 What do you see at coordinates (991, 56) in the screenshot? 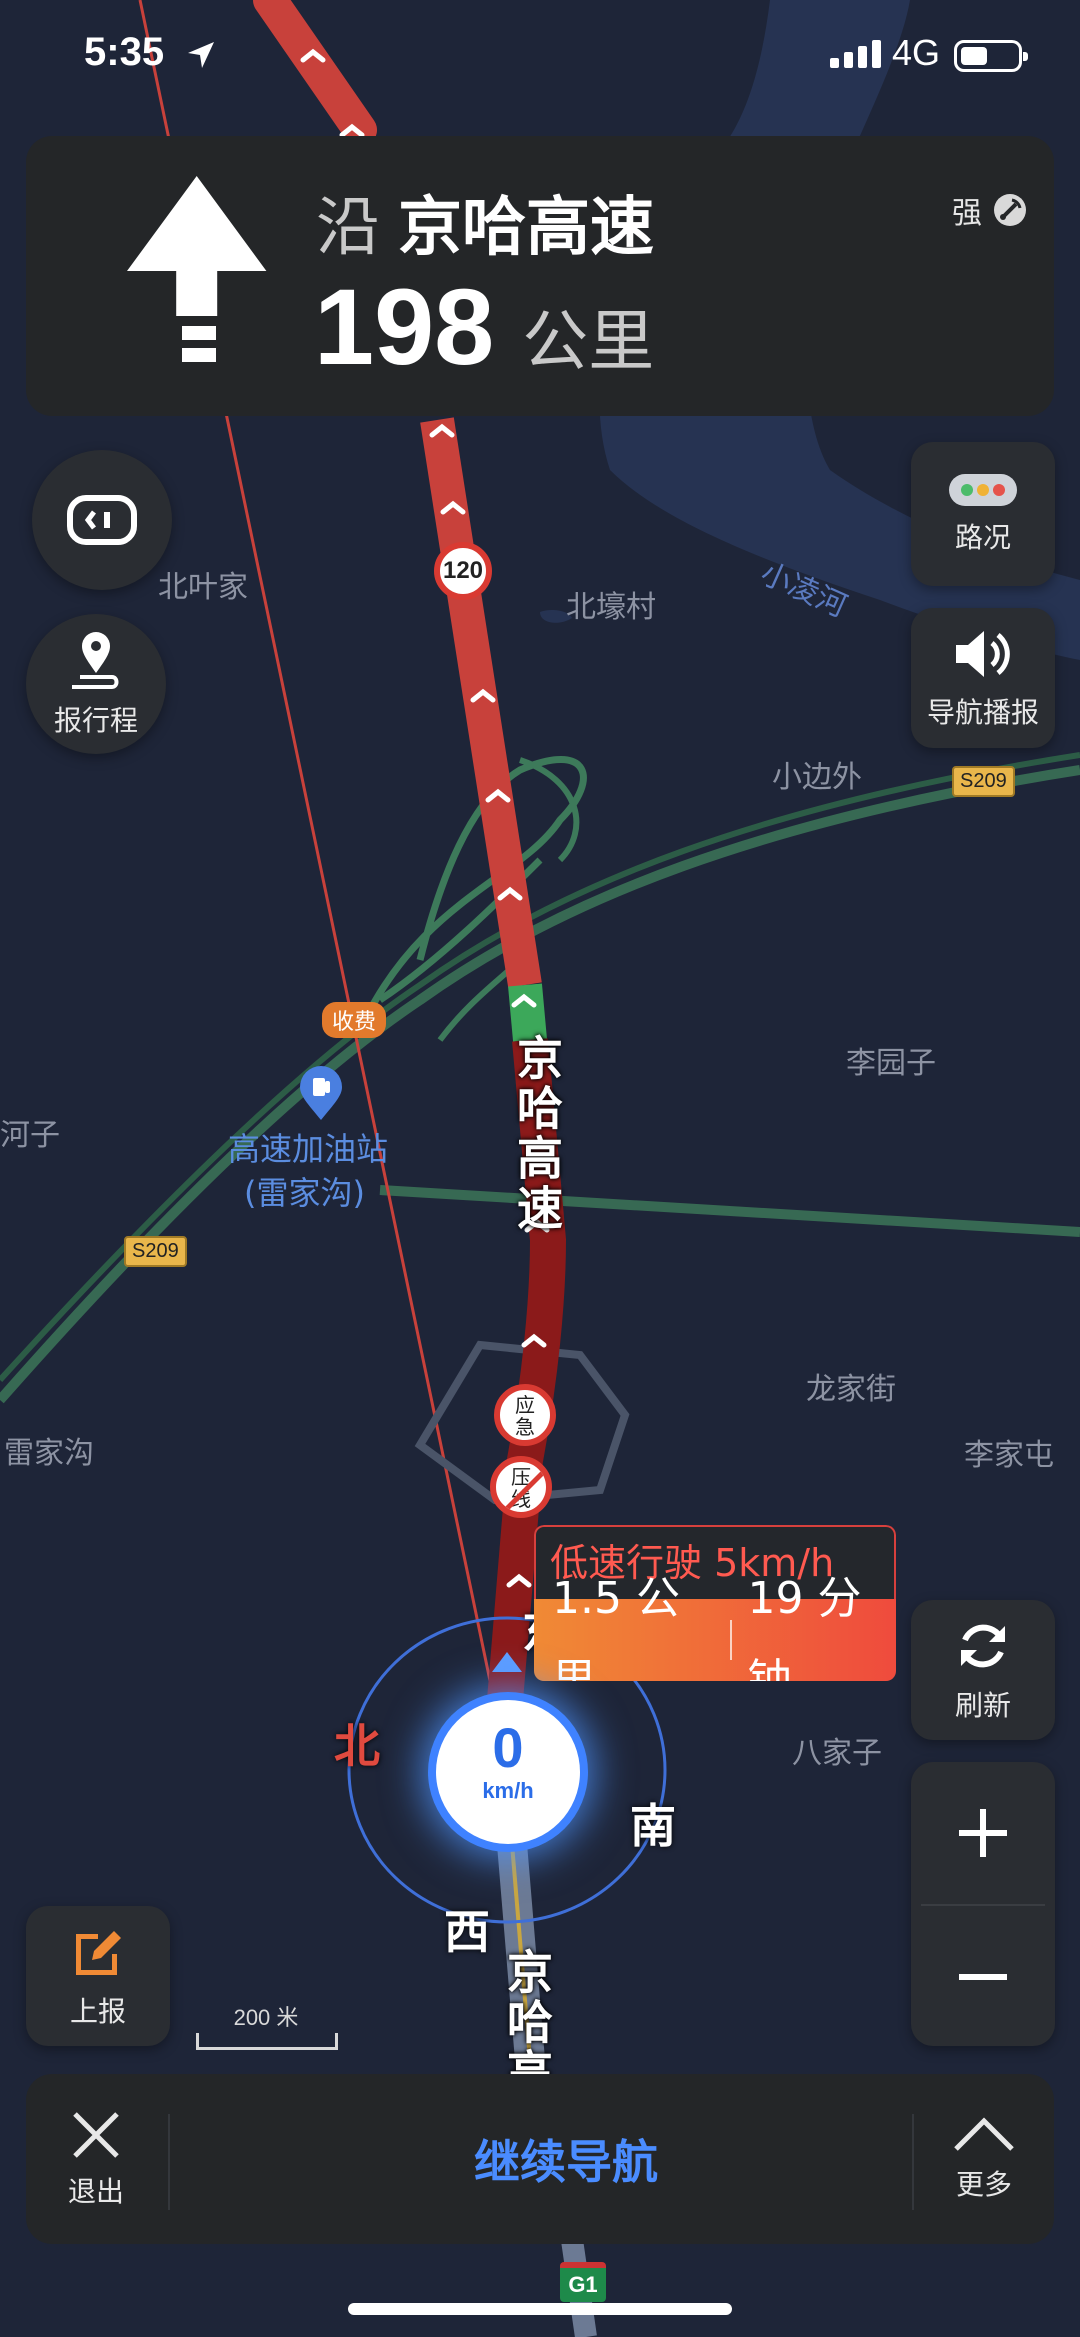
I see `battery-icon` at bounding box center [991, 56].